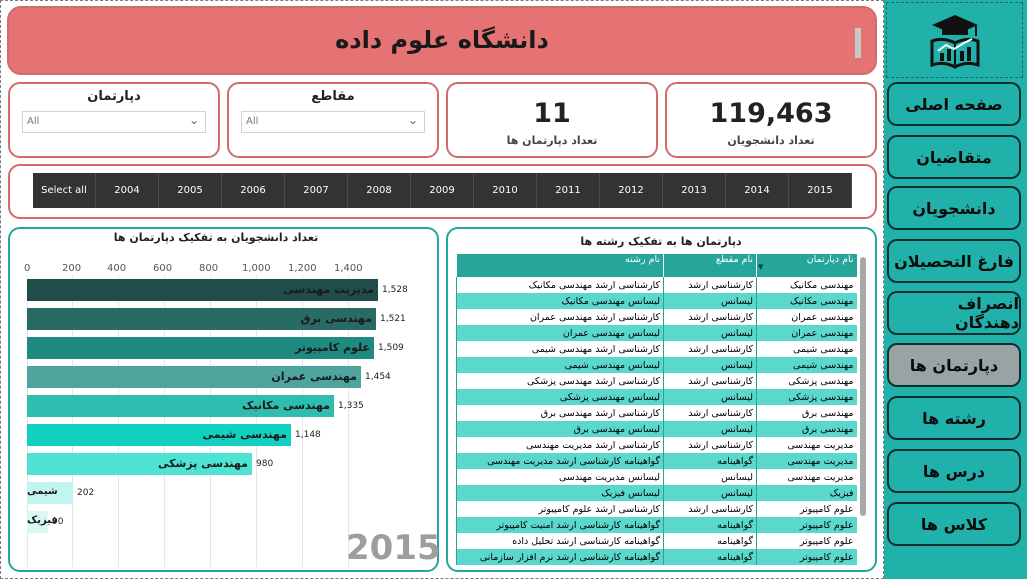  What do you see at coordinates (954, 208) in the screenshot?
I see `nav-students: دانشجویان` at bounding box center [954, 208].